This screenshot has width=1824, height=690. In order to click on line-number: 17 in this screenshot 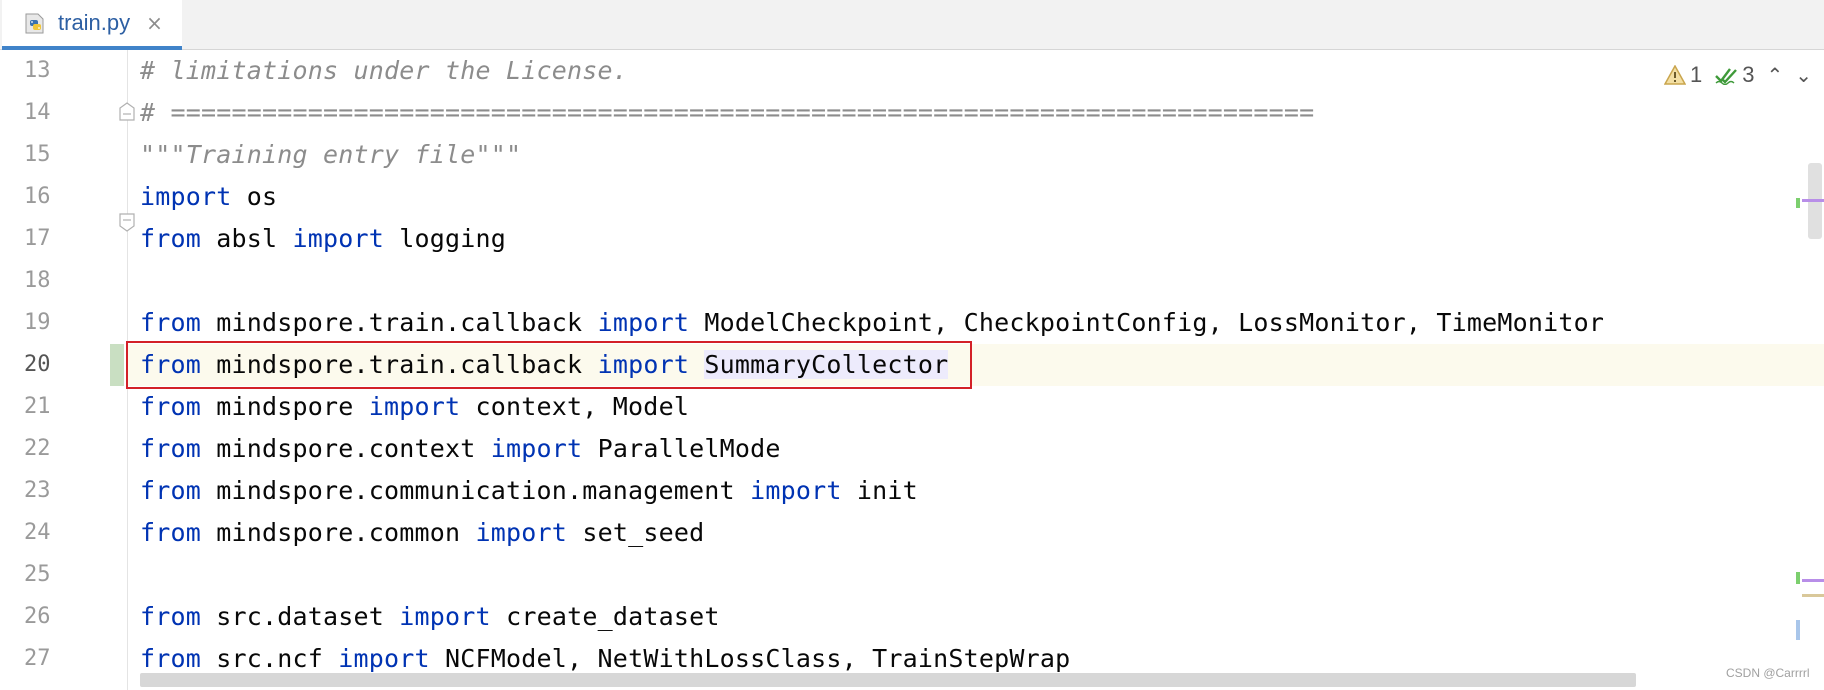, I will do `click(63, 239)`.